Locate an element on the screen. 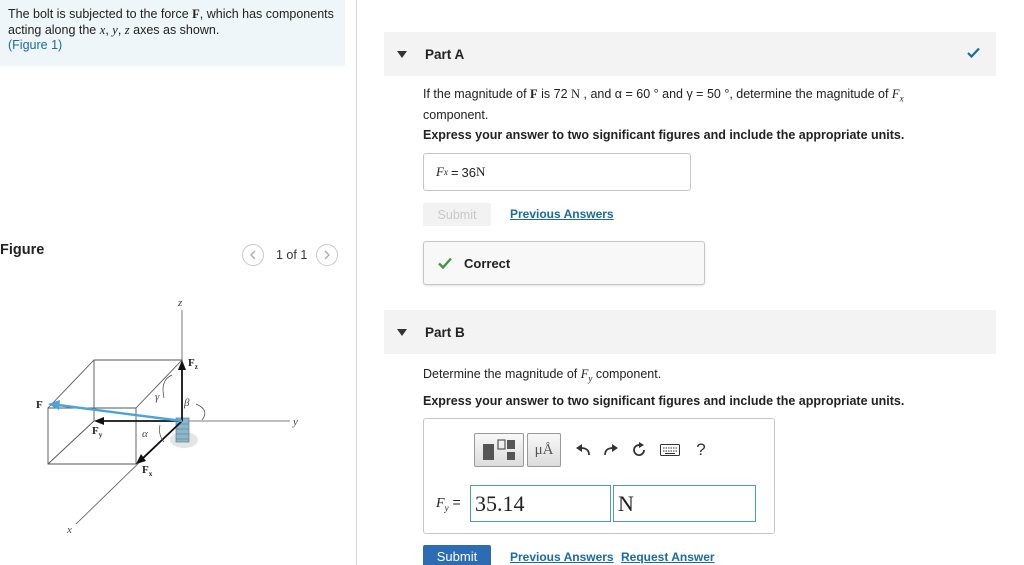 This screenshot has height=565, width=1024. correct-feedback: Correct is located at coordinates (564, 263).